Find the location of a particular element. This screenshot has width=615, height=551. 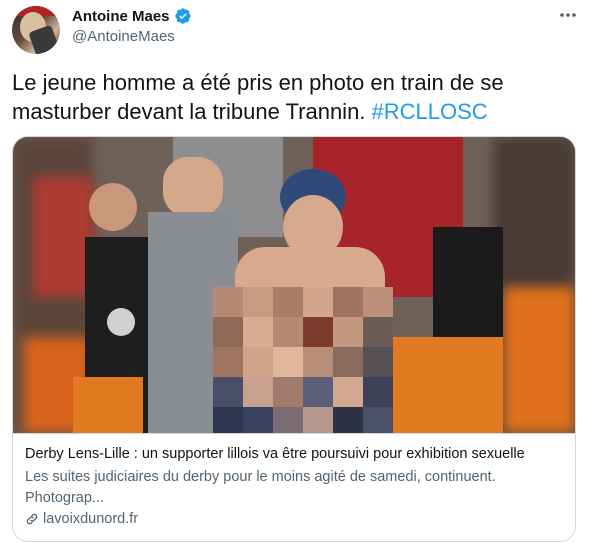

verified-badge-icon is located at coordinates (182, 16).